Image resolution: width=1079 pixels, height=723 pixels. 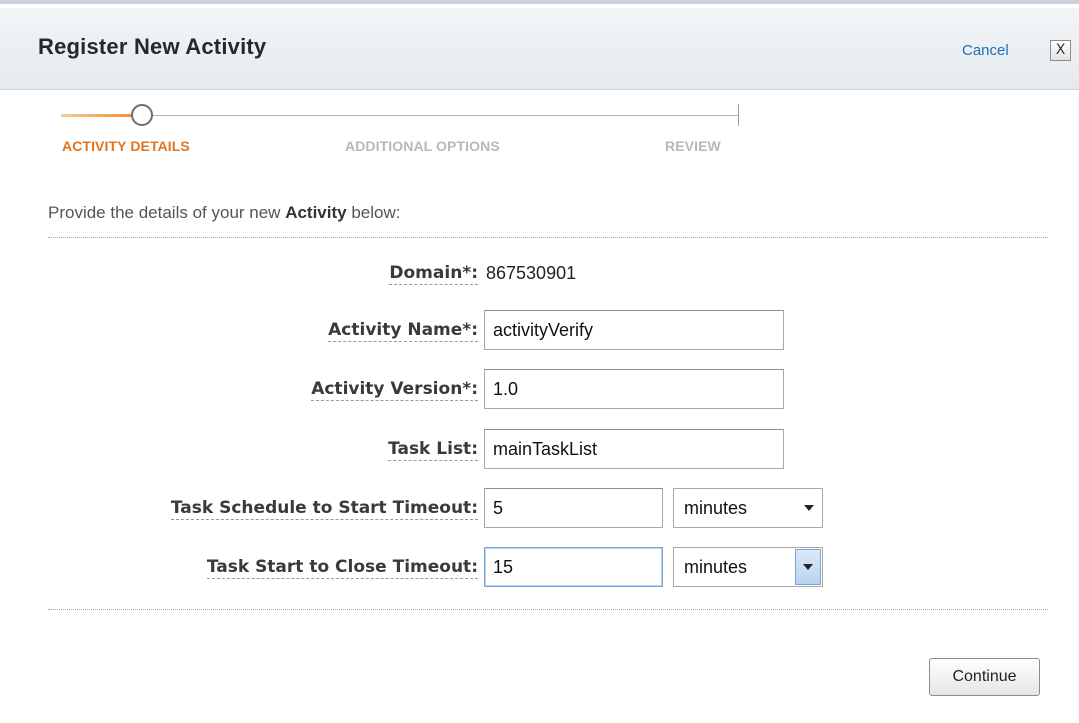 What do you see at coordinates (539, 49) in the screenshot?
I see `dialog-header: Register New Activity Cancel X` at bounding box center [539, 49].